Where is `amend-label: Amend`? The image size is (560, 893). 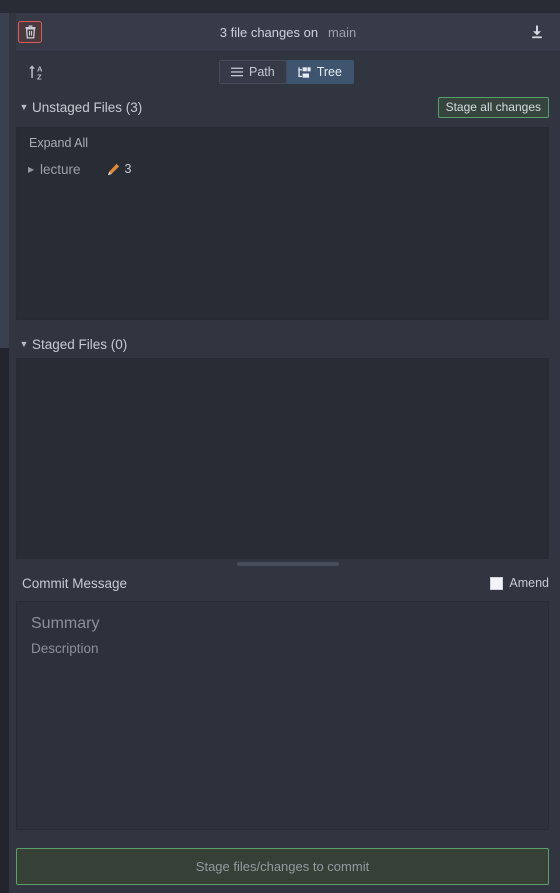 amend-label: Amend is located at coordinates (529, 583).